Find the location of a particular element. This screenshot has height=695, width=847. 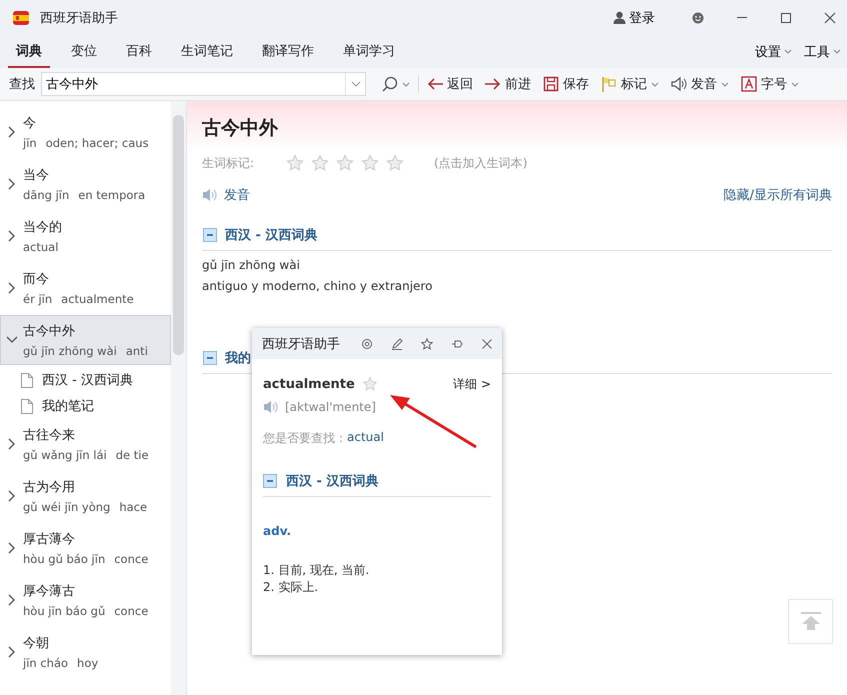

word-list-item: 古往今来 gǔ wǎng jīn lái de tie is located at coordinates (85, 444).